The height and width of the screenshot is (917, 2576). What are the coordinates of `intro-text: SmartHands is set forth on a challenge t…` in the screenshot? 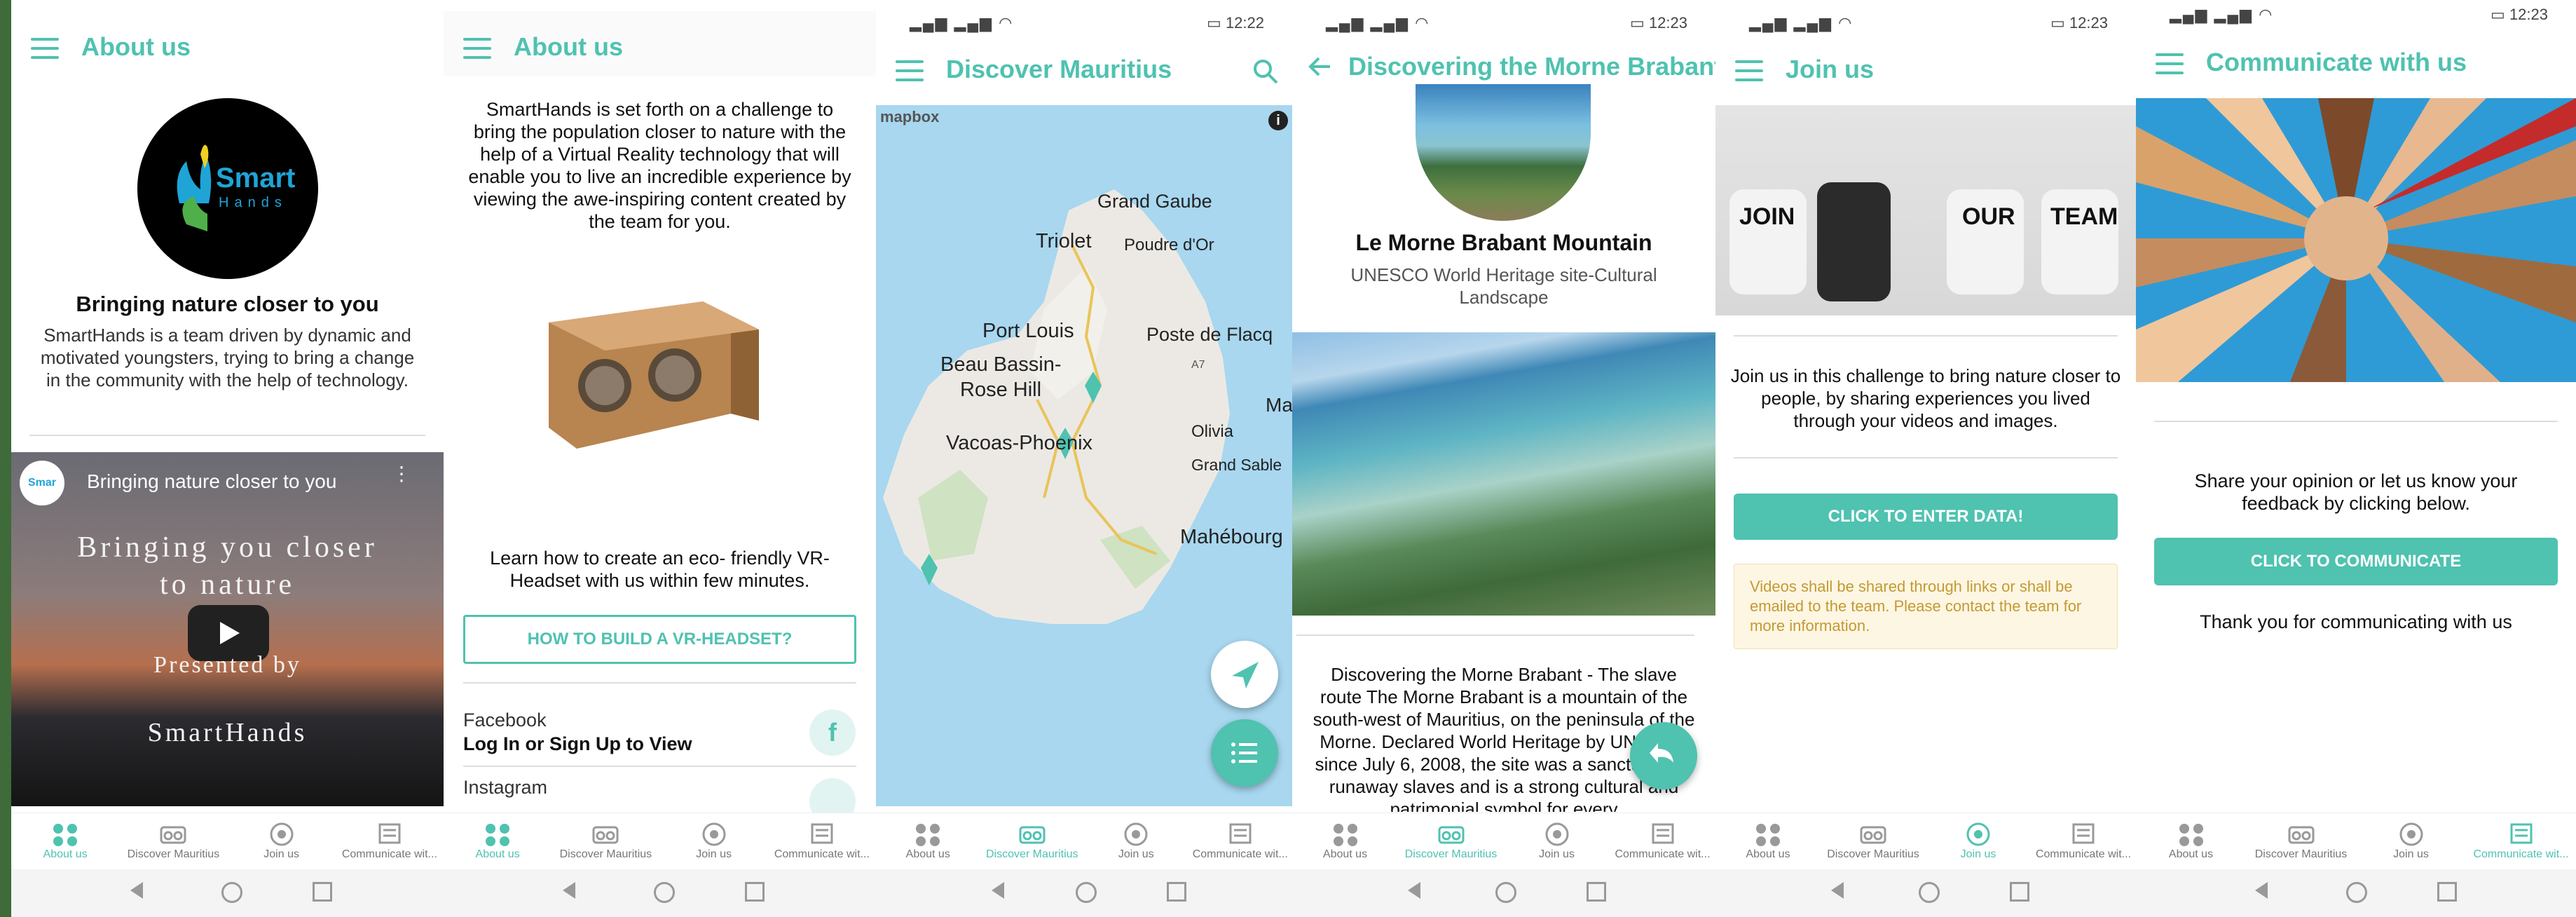 It's located at (659, 166).